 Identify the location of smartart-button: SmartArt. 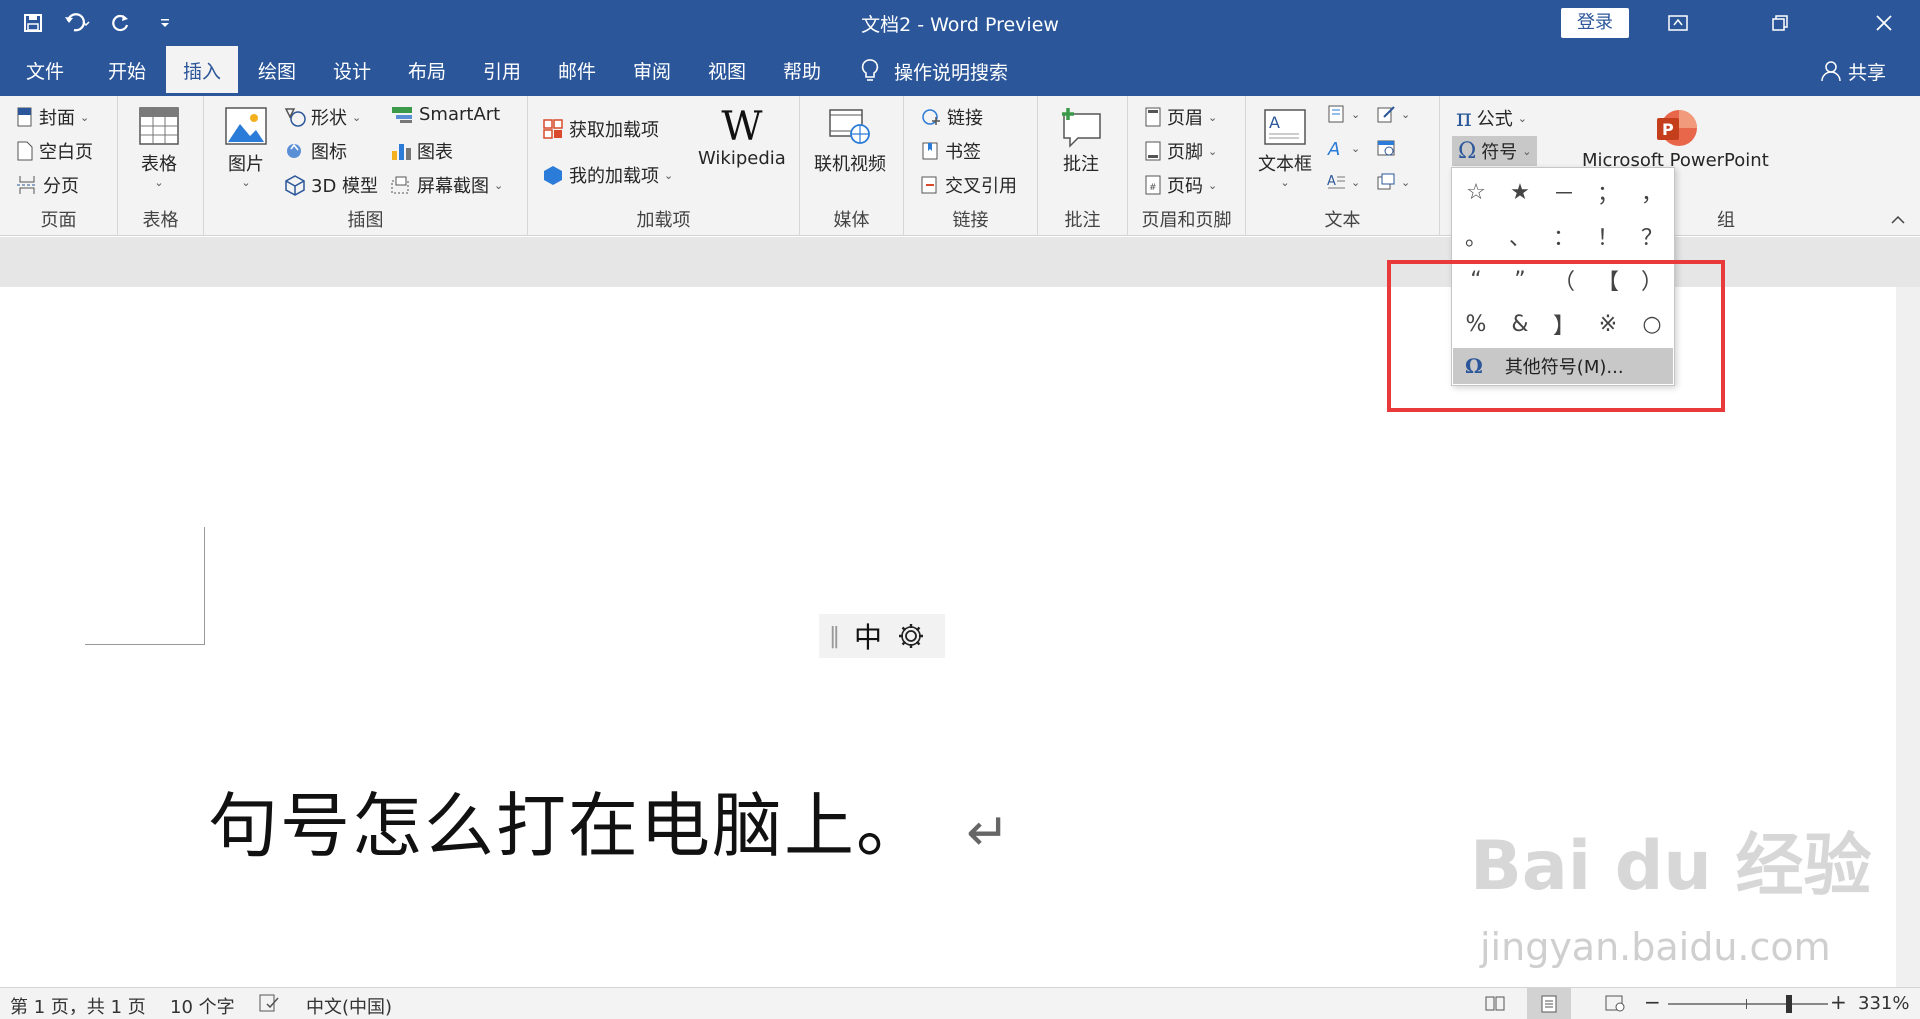
(445, 114).